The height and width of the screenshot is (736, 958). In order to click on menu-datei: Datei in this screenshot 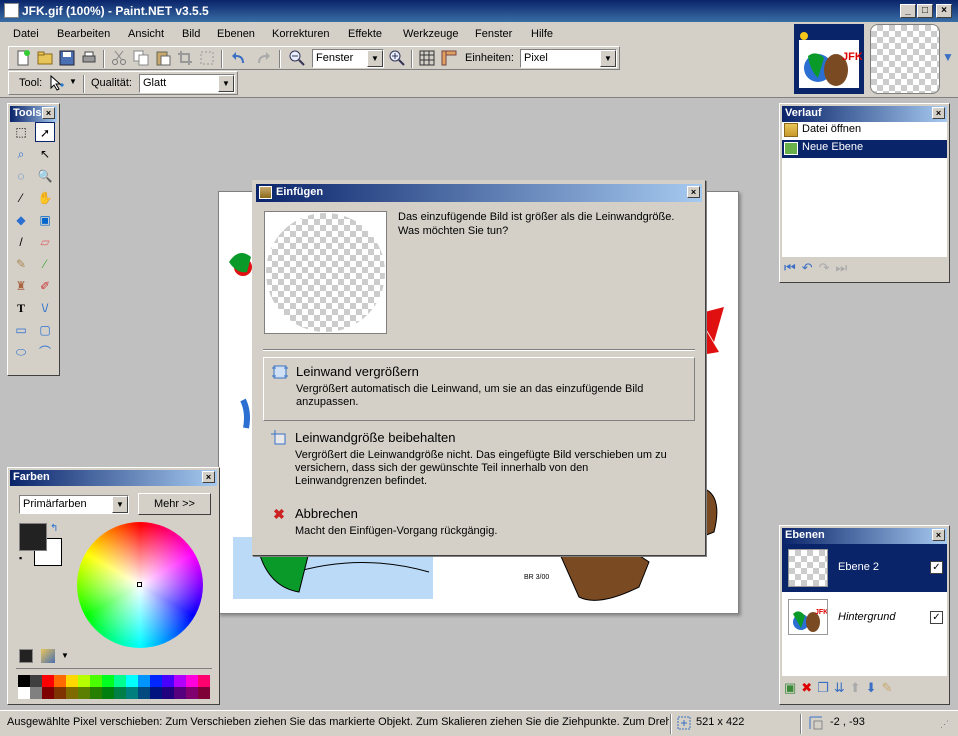, I will do `click(26, 34)`.